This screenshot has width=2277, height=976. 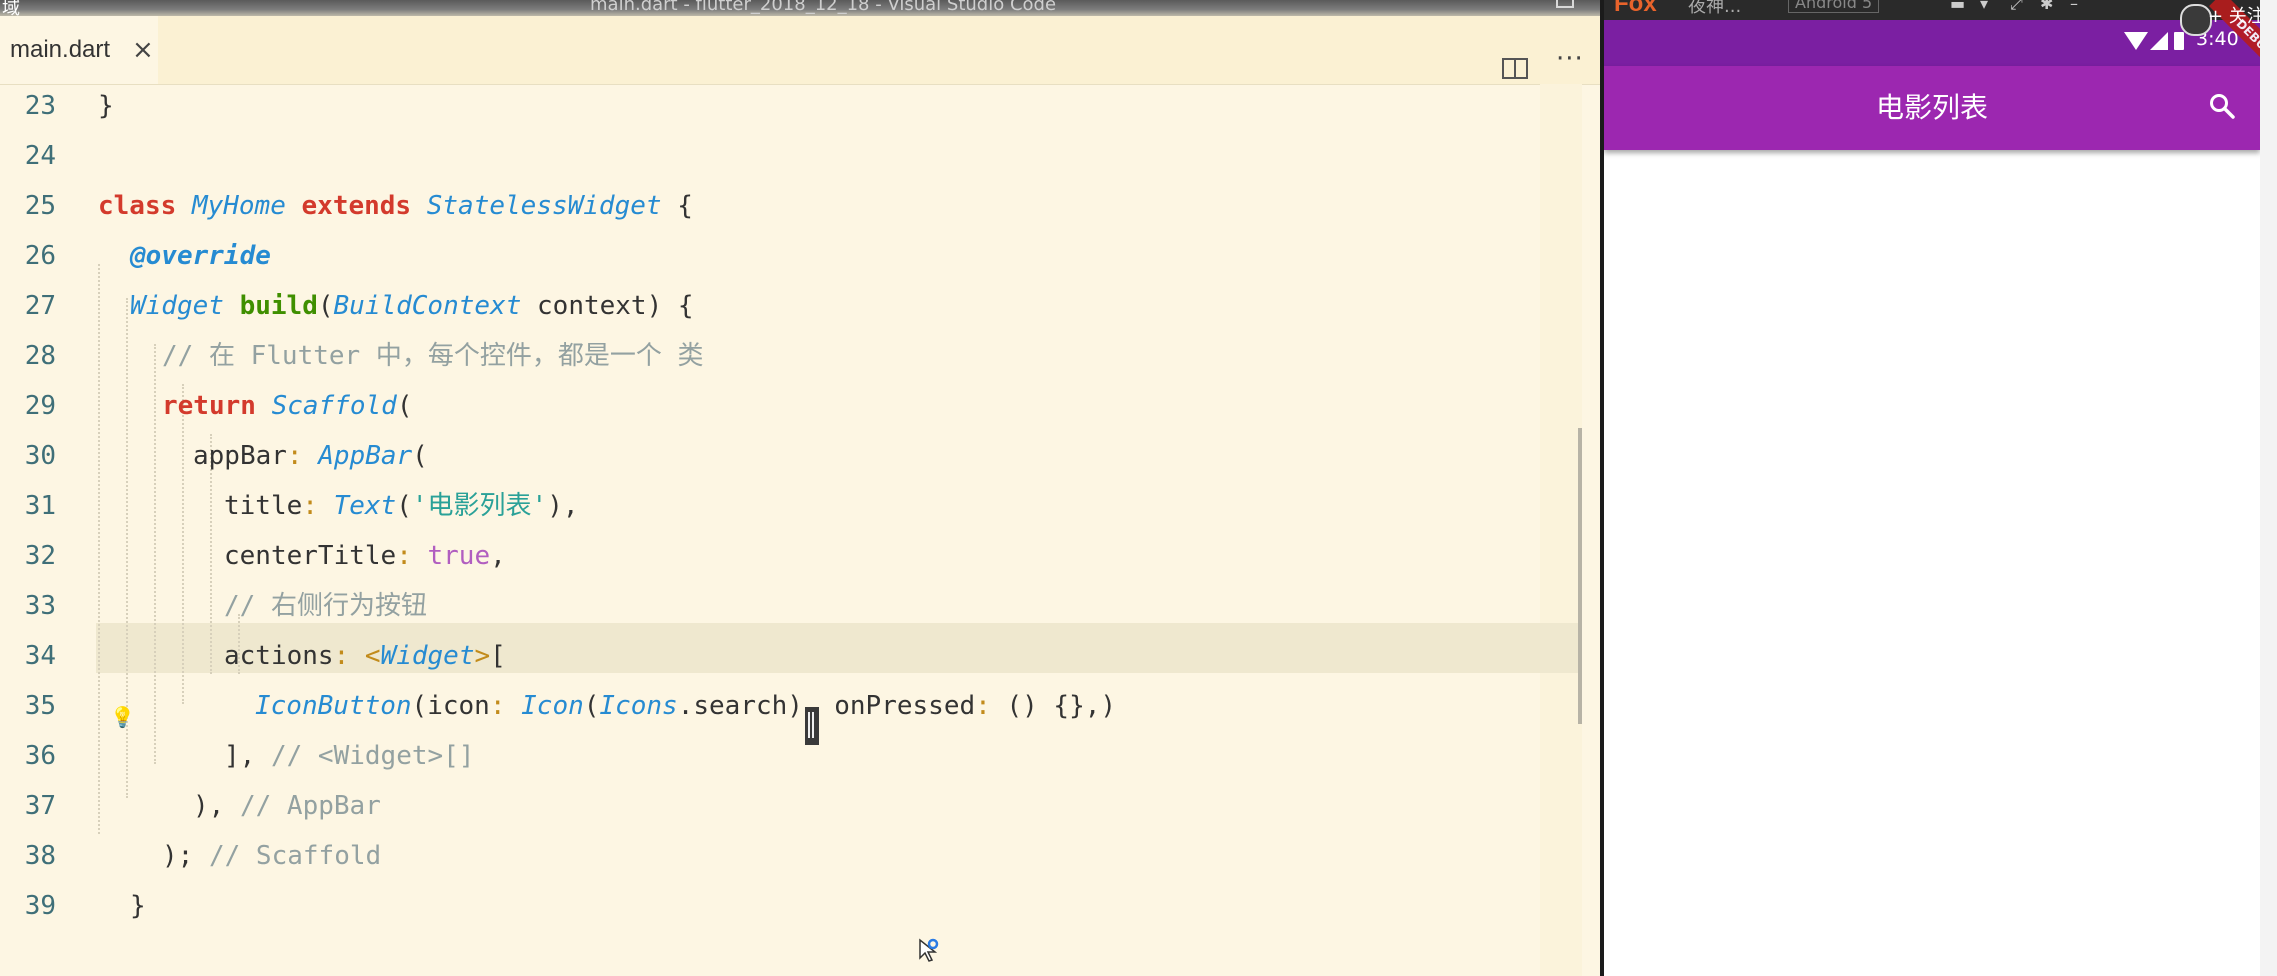 What do you see at coordinates (40, 906) in the screenshot?
I see `line-number: 39` at bounding box center [40, 906].